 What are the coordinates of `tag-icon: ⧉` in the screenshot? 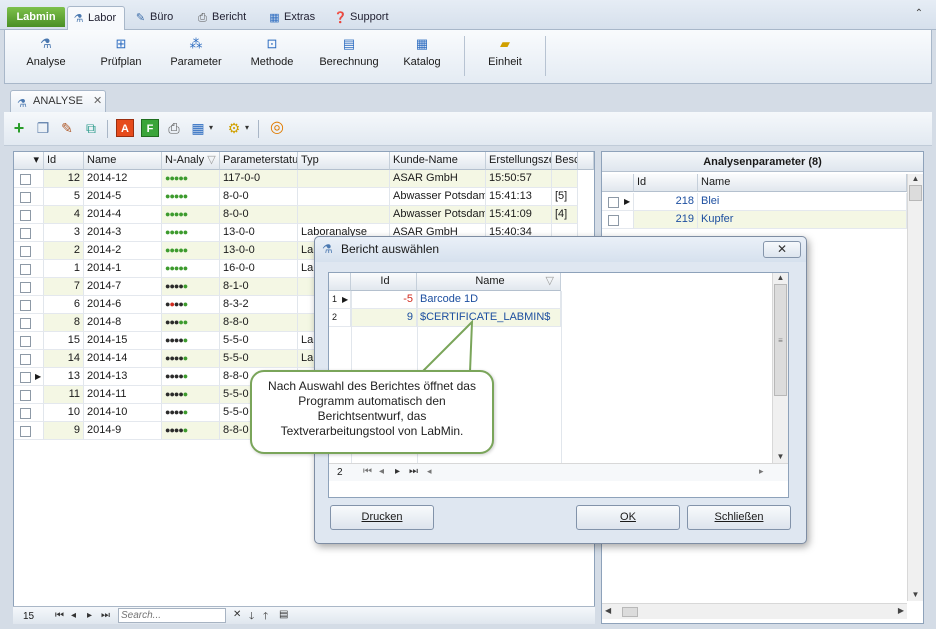 It's located at (91, 128).